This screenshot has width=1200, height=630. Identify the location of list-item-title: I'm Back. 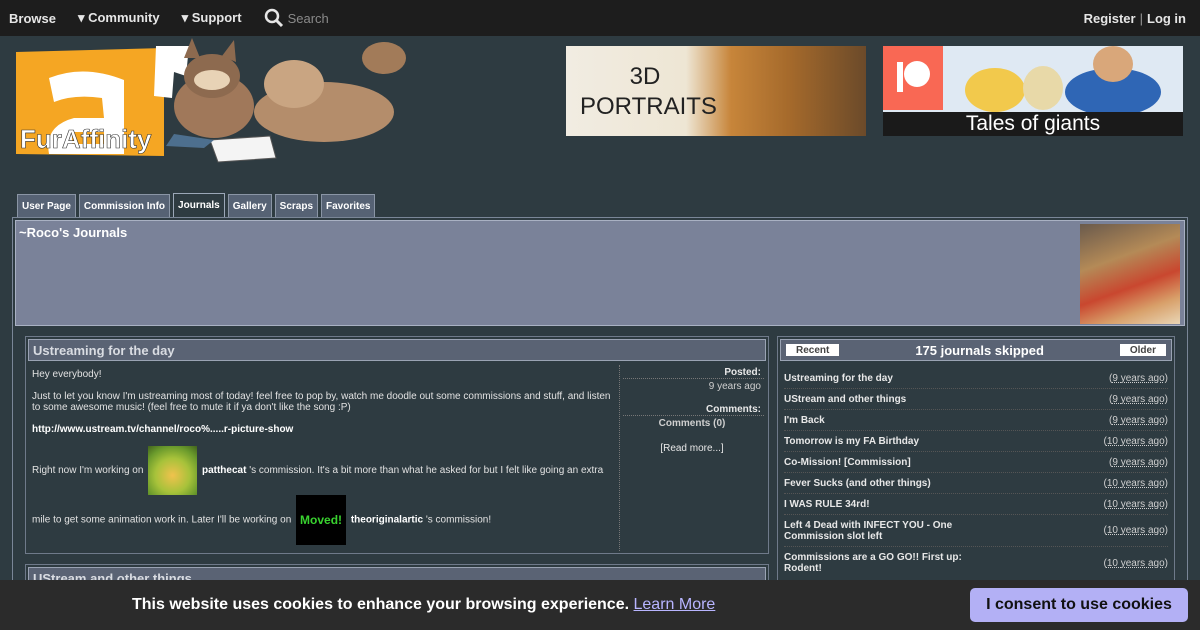
(884, 420).